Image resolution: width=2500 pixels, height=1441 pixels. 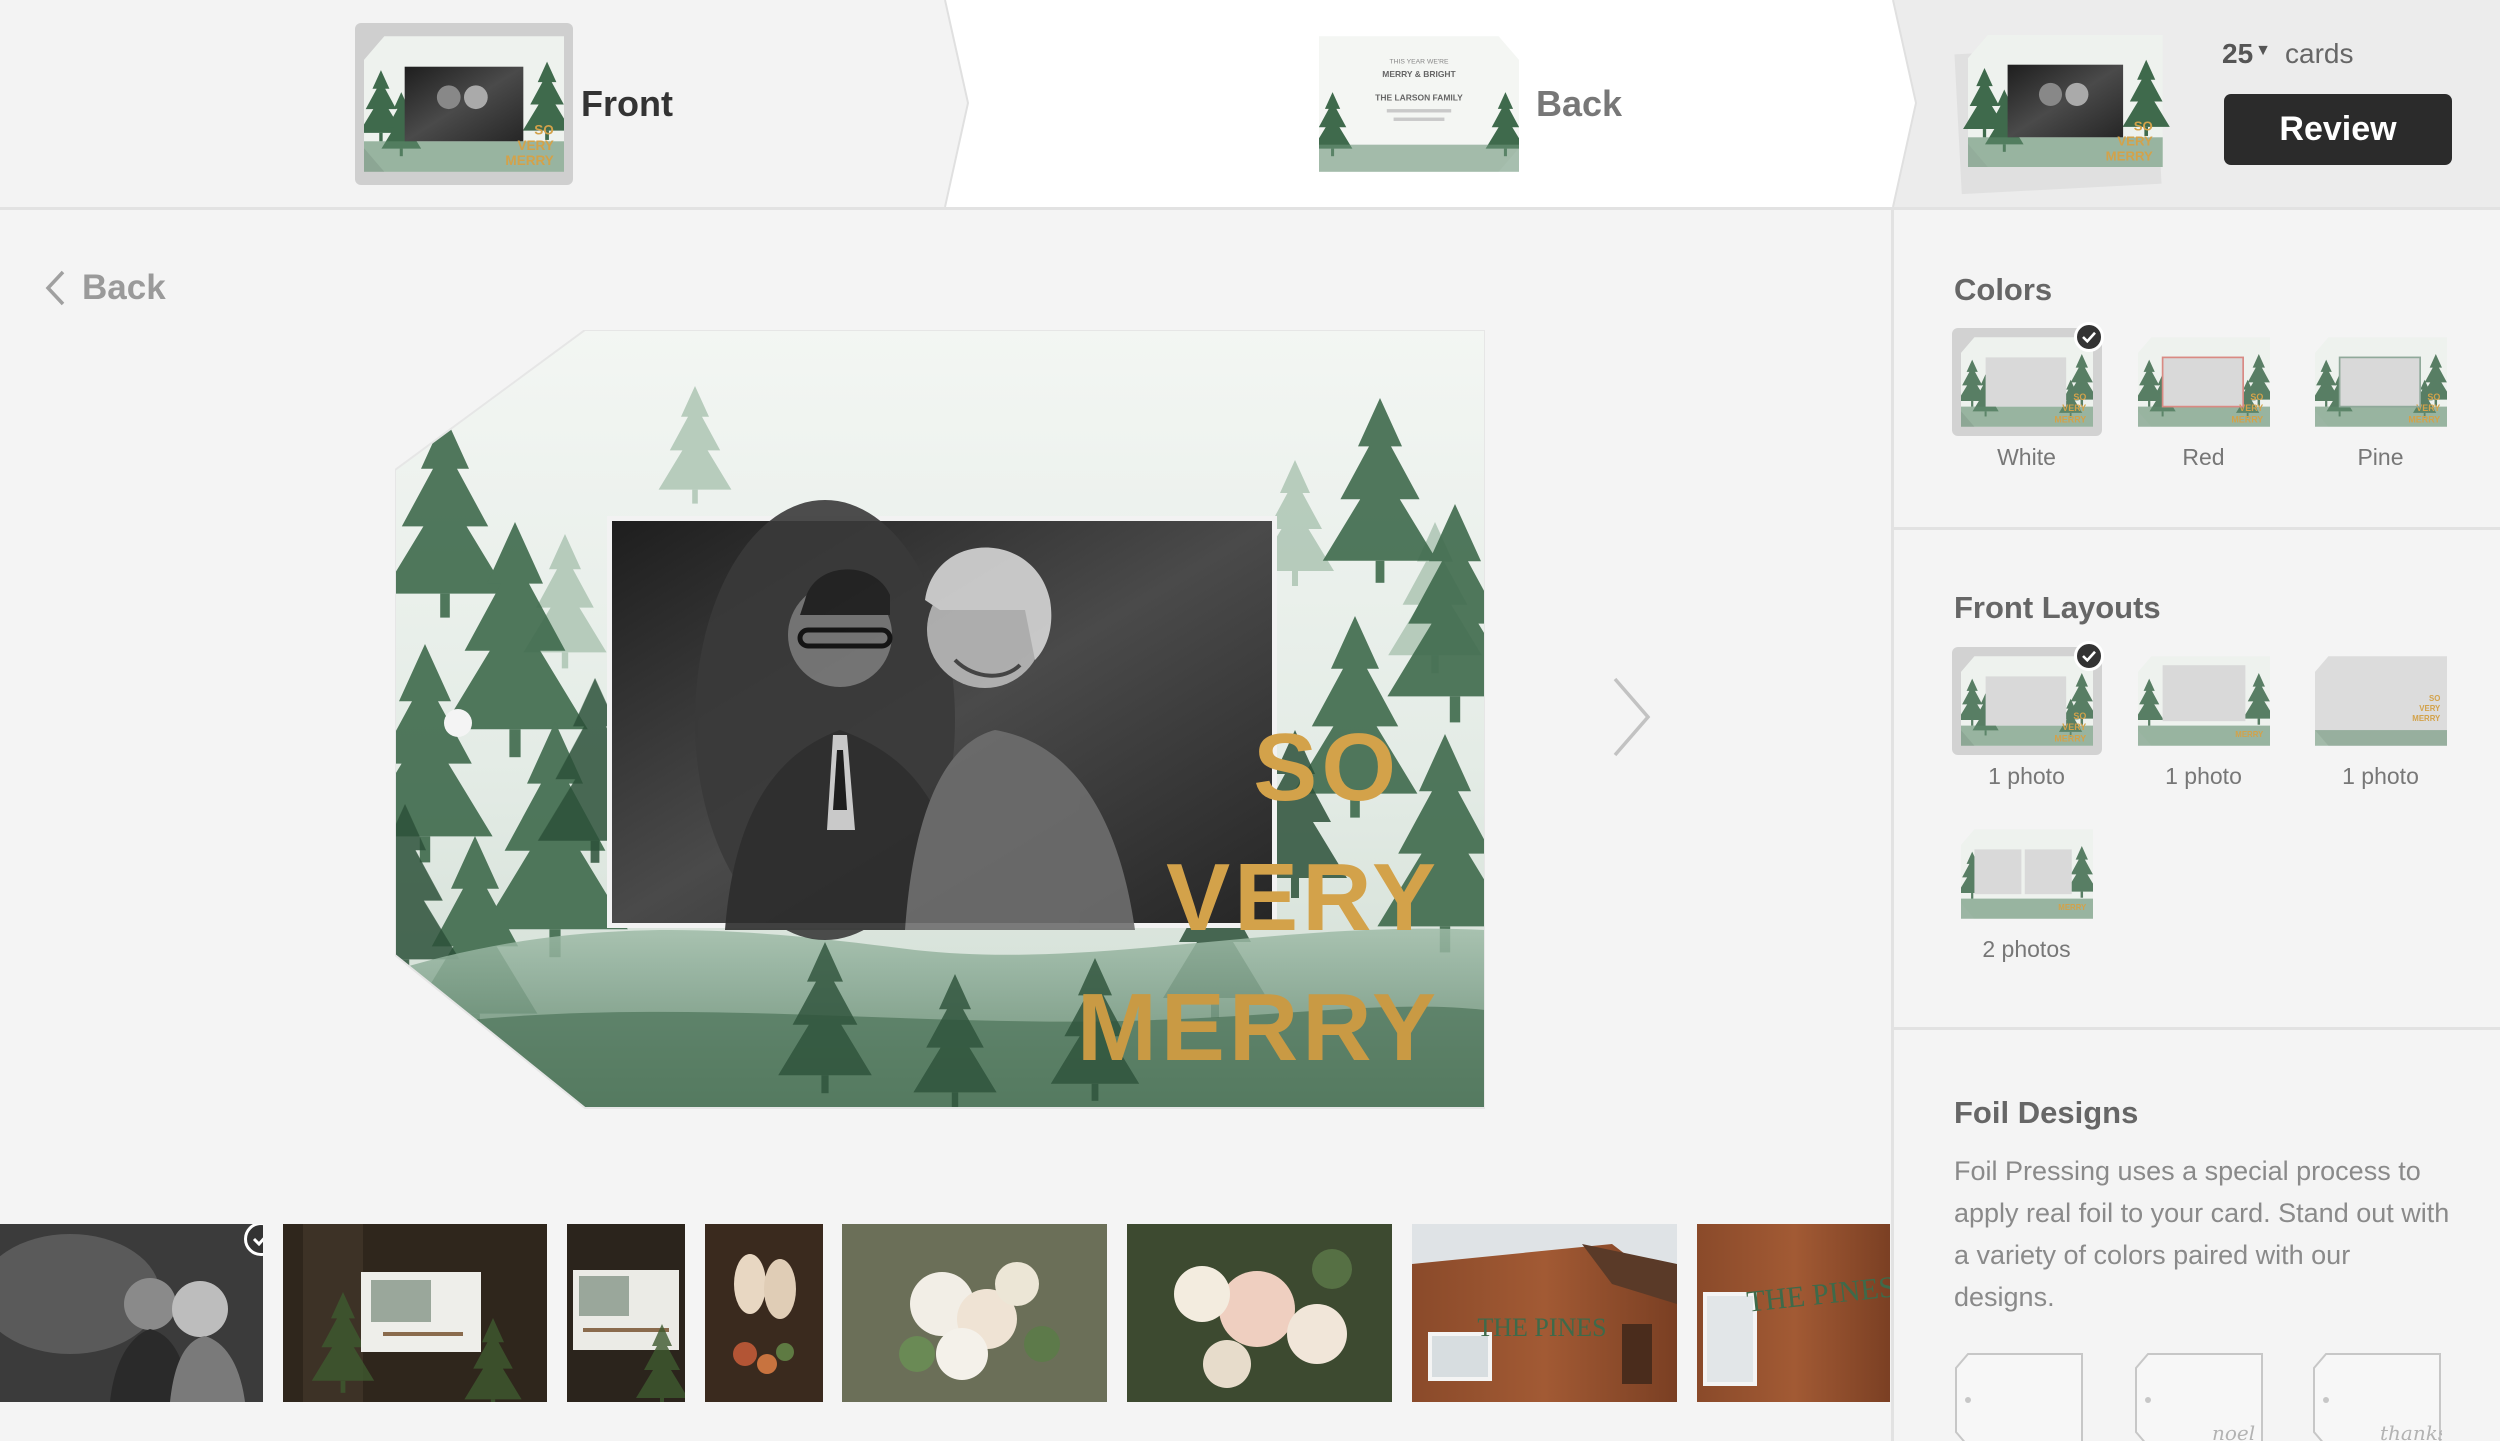 What do you see at coordinates (2381, 382) in the screenshot?
I see `color-pine-thumbnail` at bounding box center [2381, 382].